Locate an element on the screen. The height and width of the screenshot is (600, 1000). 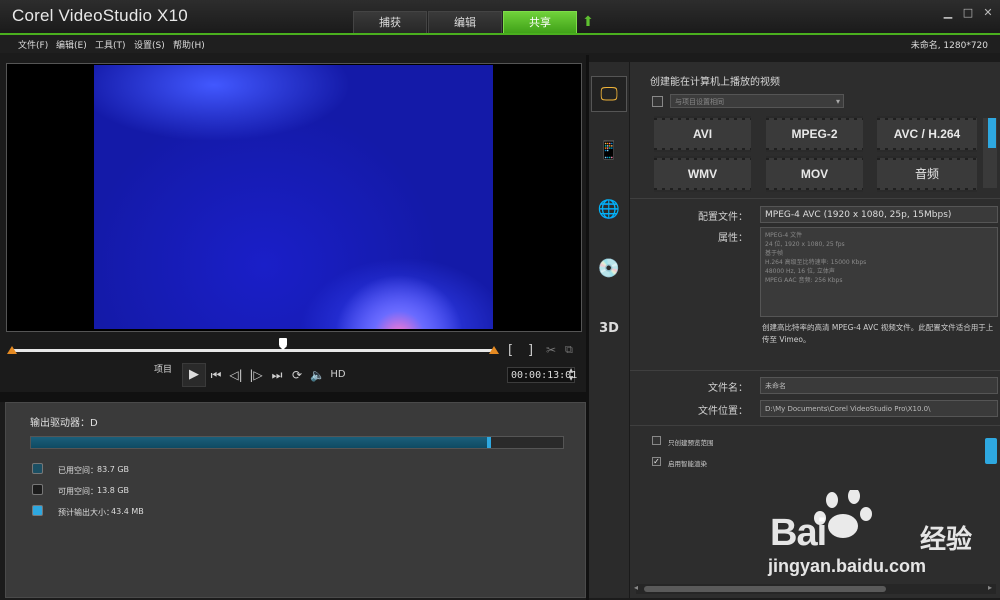
drive-used-fill is located at coordinates (260, 442).